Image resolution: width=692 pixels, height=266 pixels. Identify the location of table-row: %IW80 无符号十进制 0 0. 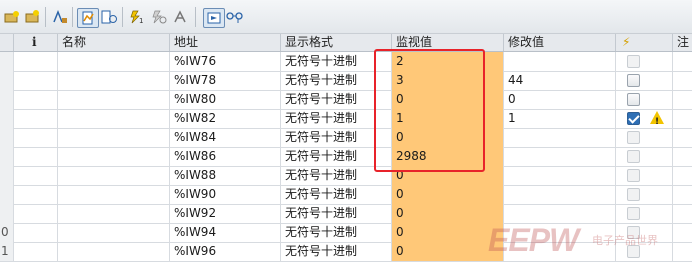
(346, 100).